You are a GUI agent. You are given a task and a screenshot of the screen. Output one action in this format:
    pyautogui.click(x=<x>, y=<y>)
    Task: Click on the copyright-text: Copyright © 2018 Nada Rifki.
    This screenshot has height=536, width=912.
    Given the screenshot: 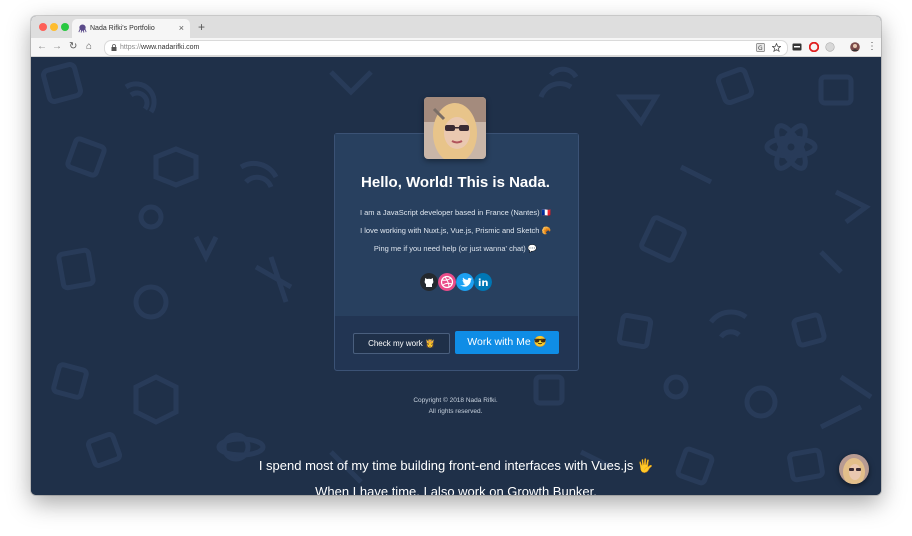 What is the action you would take?
    pyautogui.click(x=455, y=400)
    